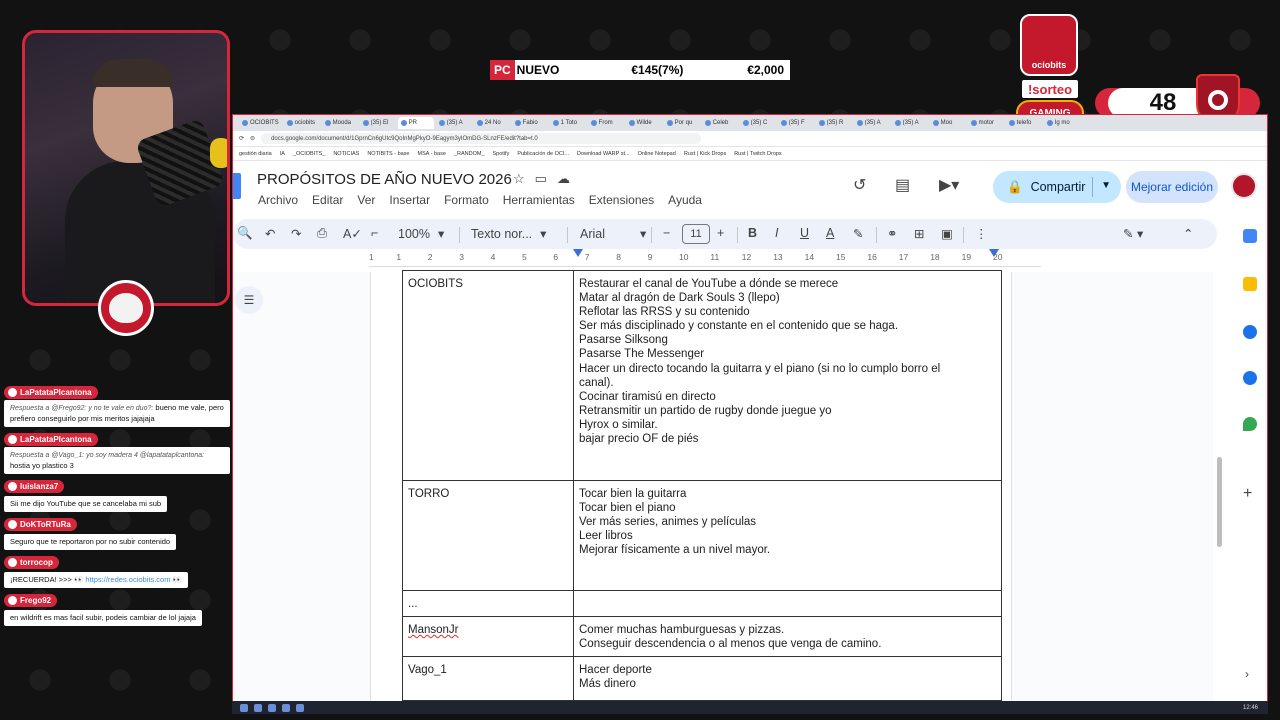 This screenshot has height=720, width=1280. What do you see at coordinates (255, 154) in the screenshot?
I see `bookmark-item: gestión diaria` at bounding box center [255, 154].